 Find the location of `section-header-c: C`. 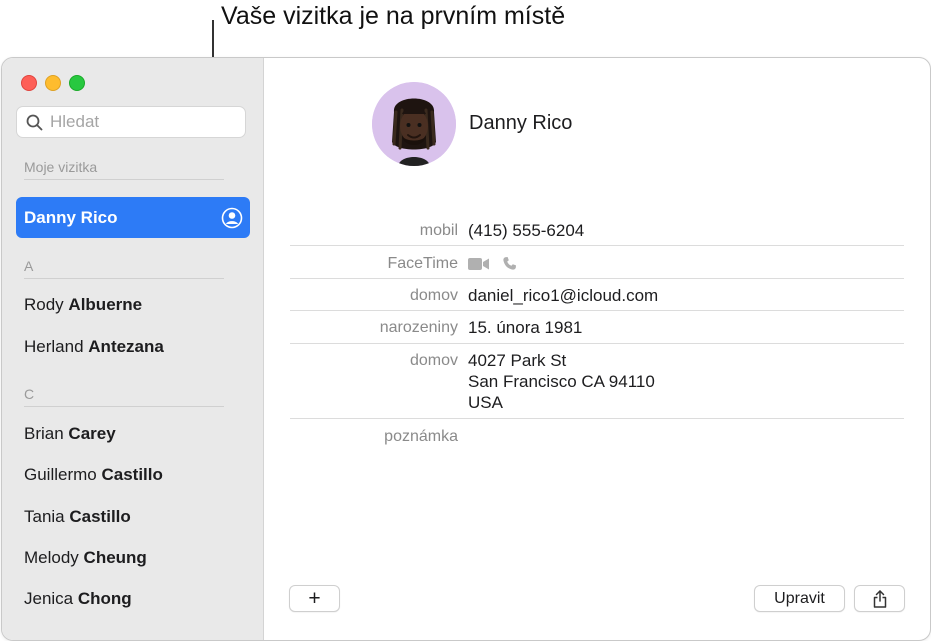

section-header-c: C is located at coordinates (124, 396).